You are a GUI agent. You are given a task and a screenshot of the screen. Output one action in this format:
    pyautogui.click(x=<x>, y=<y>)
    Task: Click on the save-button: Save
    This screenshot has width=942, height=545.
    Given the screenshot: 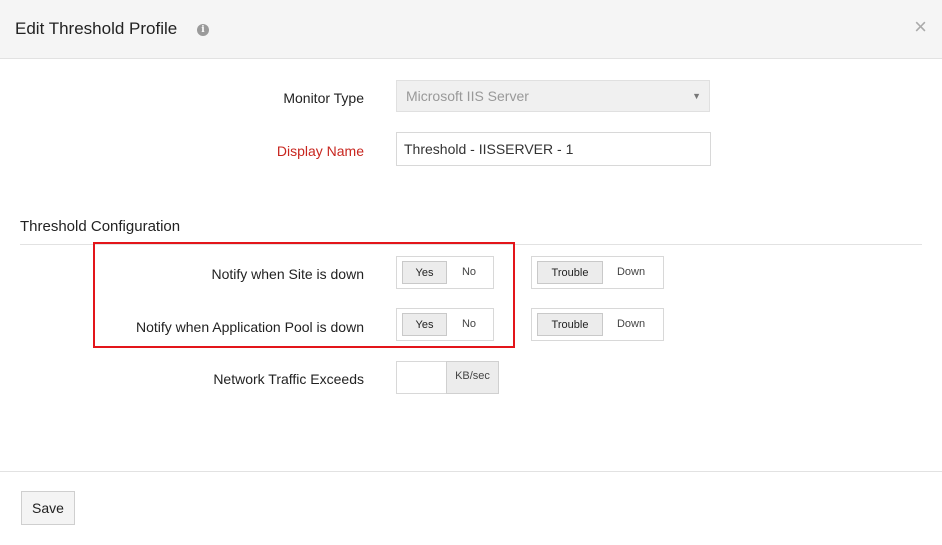 What is the action you would take?
    pyautogui.click(x=48, y=508)
    